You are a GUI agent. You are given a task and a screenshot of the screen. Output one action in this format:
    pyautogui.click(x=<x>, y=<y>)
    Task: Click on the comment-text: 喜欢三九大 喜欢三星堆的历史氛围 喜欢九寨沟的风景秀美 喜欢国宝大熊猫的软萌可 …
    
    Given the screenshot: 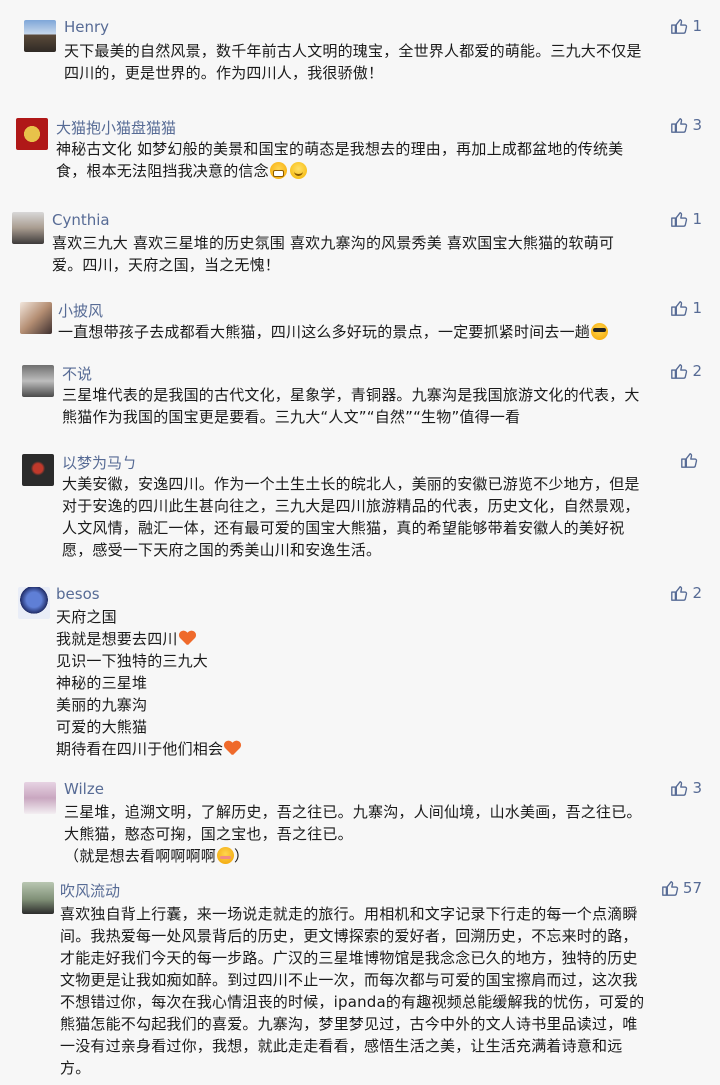 What is the action you would take?
    pyautogui.click(x=333, y=254)
    